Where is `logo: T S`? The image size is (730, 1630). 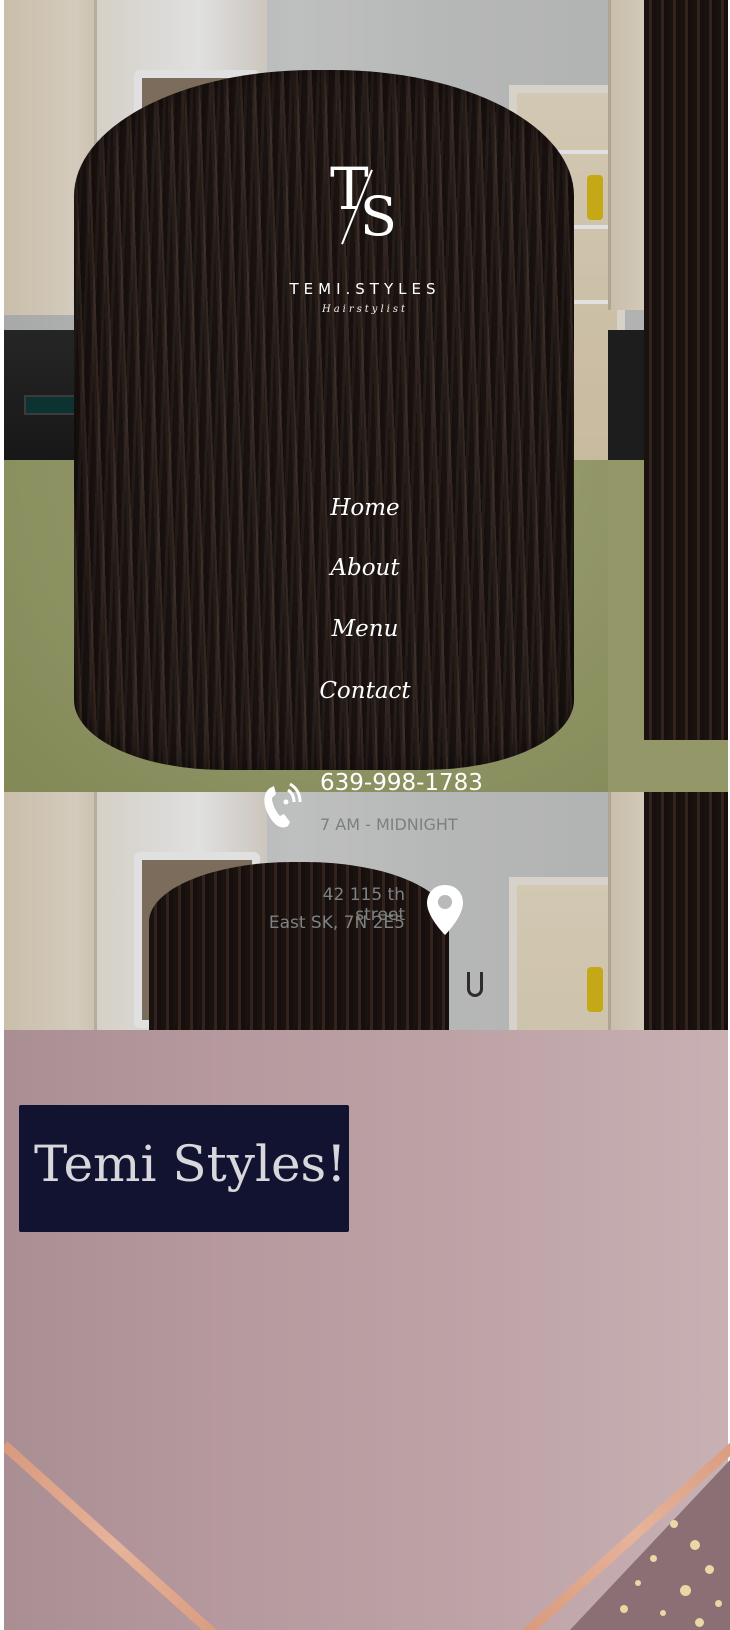 logo: T S is located at coordinates (367, 204).